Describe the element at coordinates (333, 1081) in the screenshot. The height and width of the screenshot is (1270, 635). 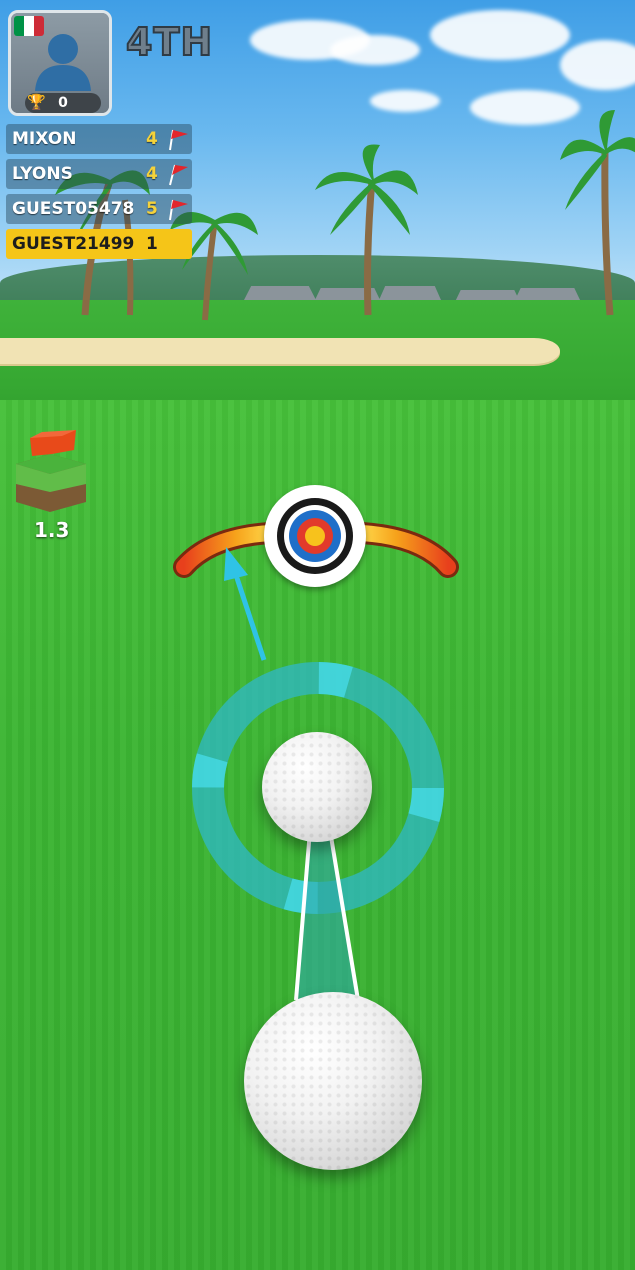
I see `golf-ball-drag-handle` at that location.